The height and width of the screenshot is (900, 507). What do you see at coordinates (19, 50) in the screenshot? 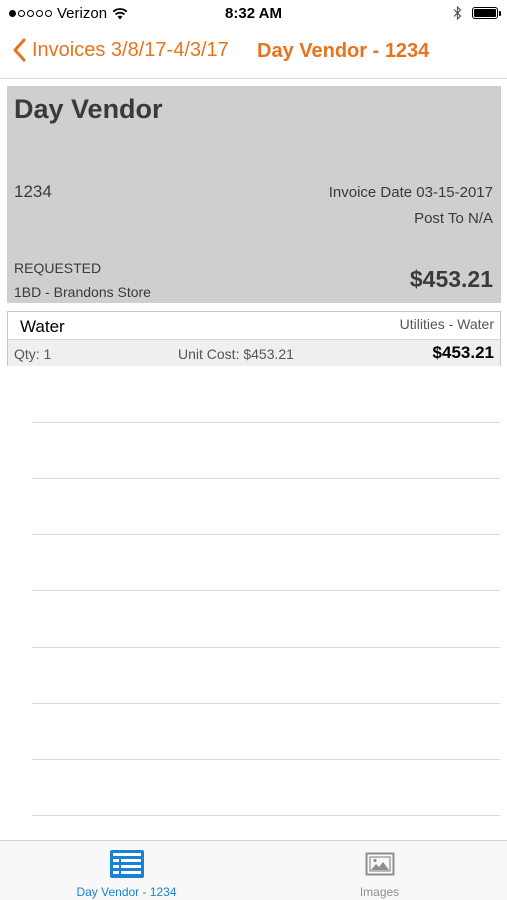
I see `chevron-left-icon` at bounding box center [19, 50].